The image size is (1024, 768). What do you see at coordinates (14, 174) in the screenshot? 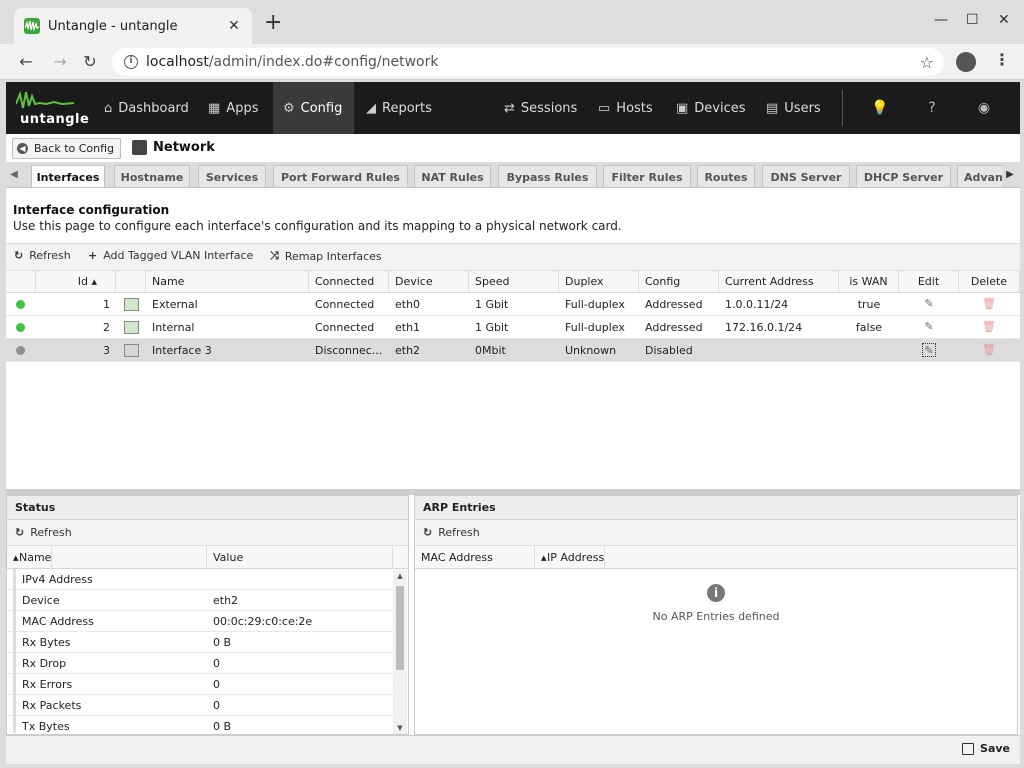
I see `tabs-scroll-left-icon: ◀` at bounding box center [14, 174].